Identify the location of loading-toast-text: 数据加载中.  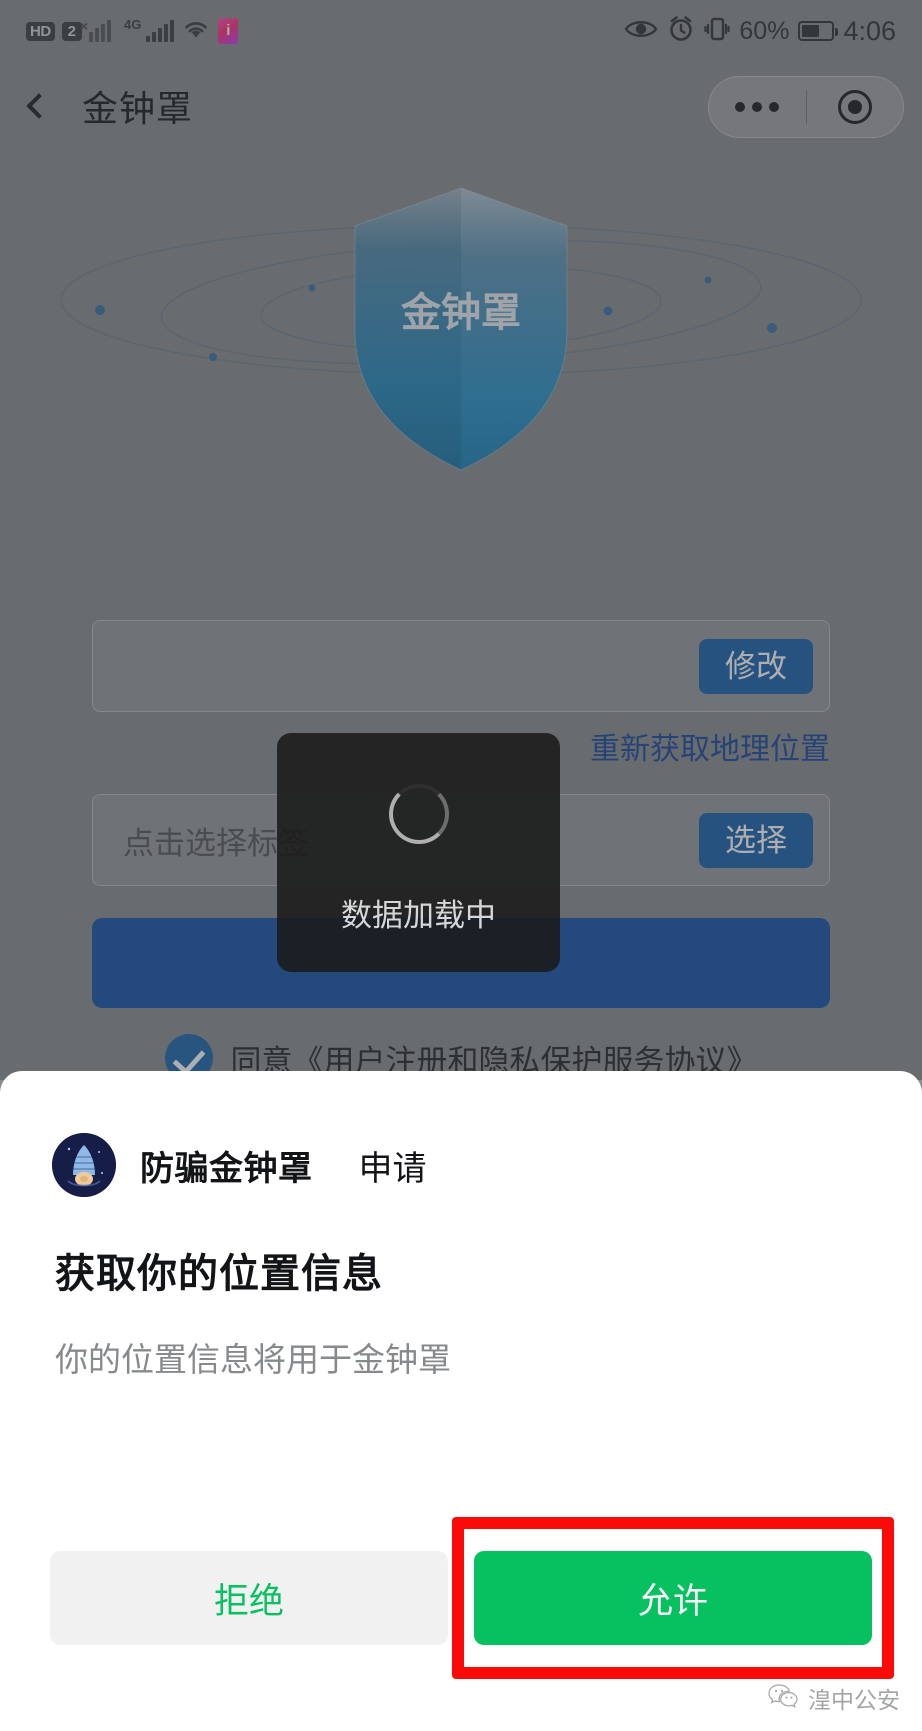
(418, 915).